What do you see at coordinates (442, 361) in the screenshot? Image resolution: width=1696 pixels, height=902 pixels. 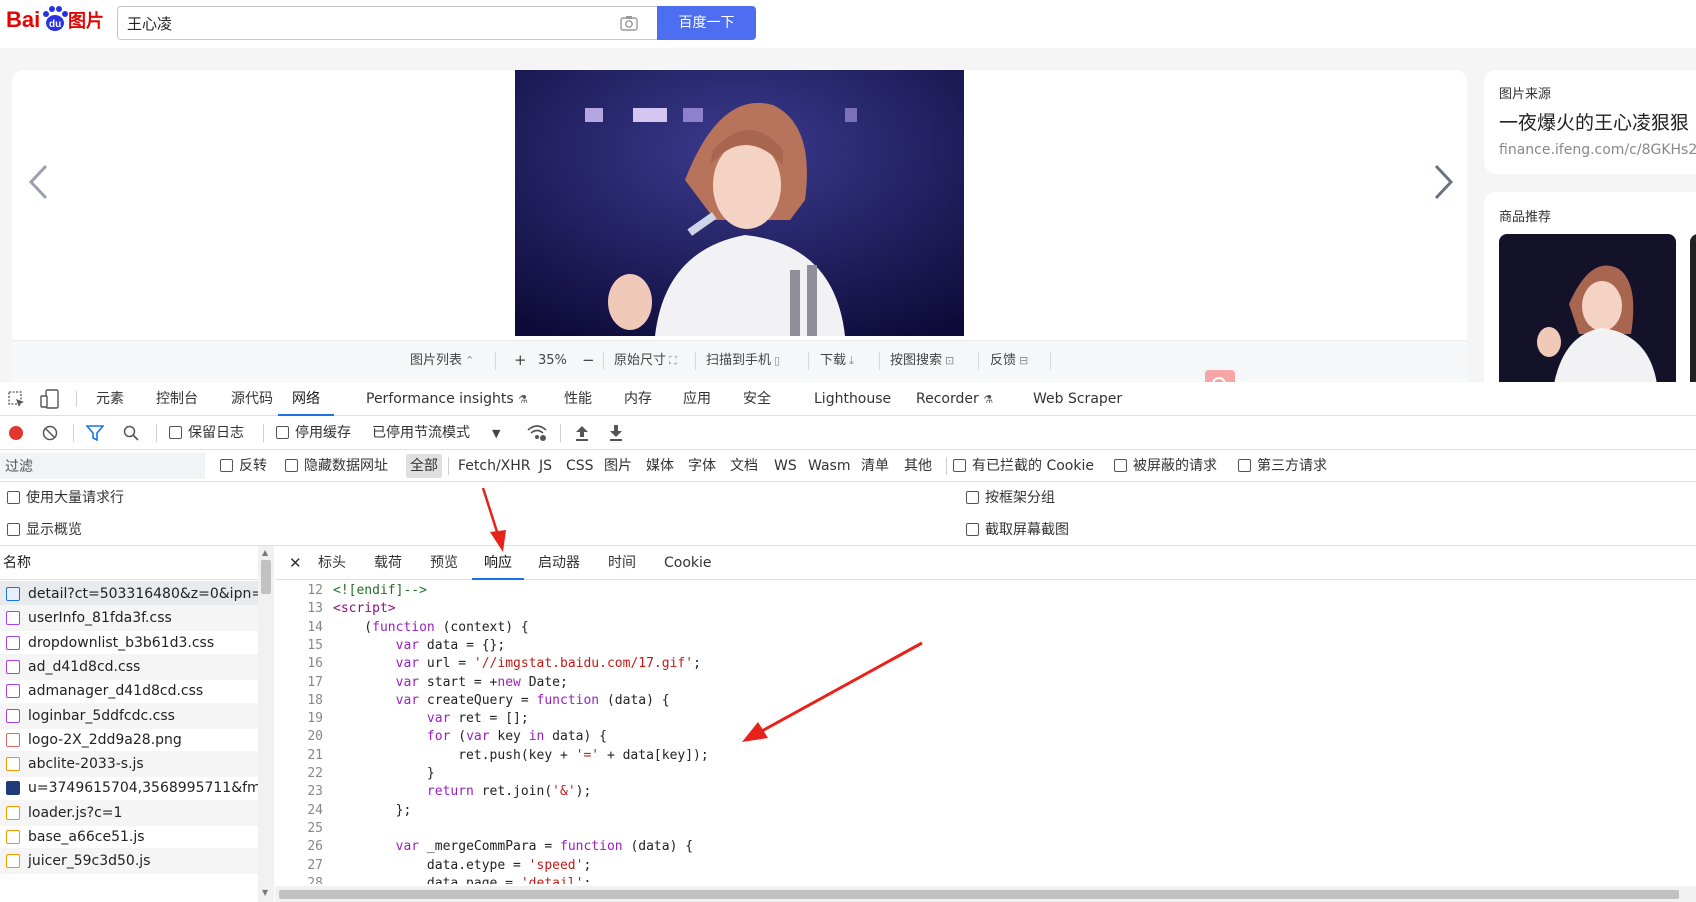 I see `image-list-button: 图片列表 ⌃` at bounding box center [442, 361].